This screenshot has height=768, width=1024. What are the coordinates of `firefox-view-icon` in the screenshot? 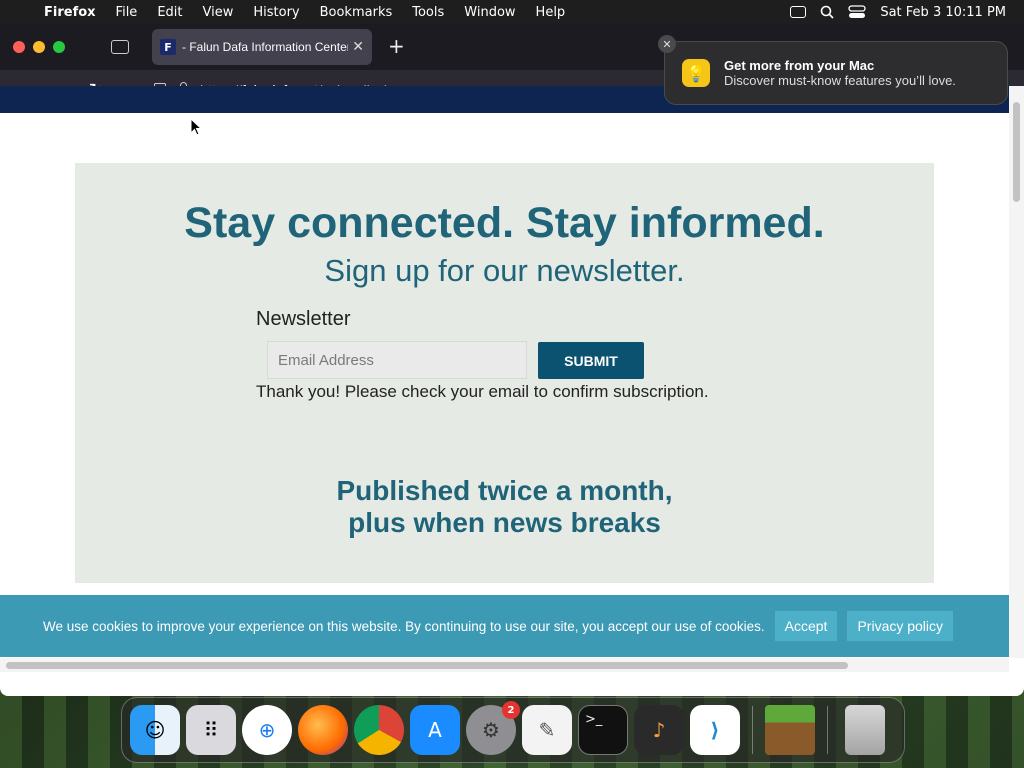 It's located at (120, 47).